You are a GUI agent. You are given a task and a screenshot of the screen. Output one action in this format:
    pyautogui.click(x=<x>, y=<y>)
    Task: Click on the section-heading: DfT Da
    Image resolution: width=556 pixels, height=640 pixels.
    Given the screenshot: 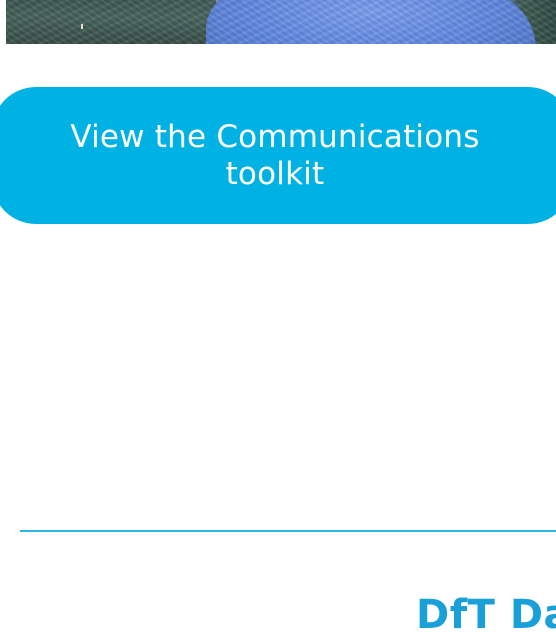 What is the action you would take?
    pyautogui.click(x=486, y=615)
    